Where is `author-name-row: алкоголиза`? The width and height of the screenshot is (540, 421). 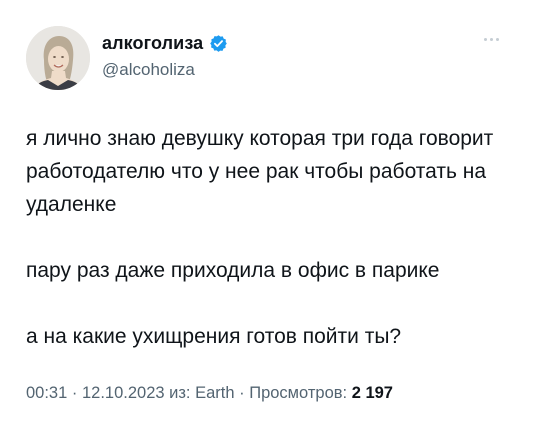 author-name-row: алкоголиза is located at coordinates (165, 43).